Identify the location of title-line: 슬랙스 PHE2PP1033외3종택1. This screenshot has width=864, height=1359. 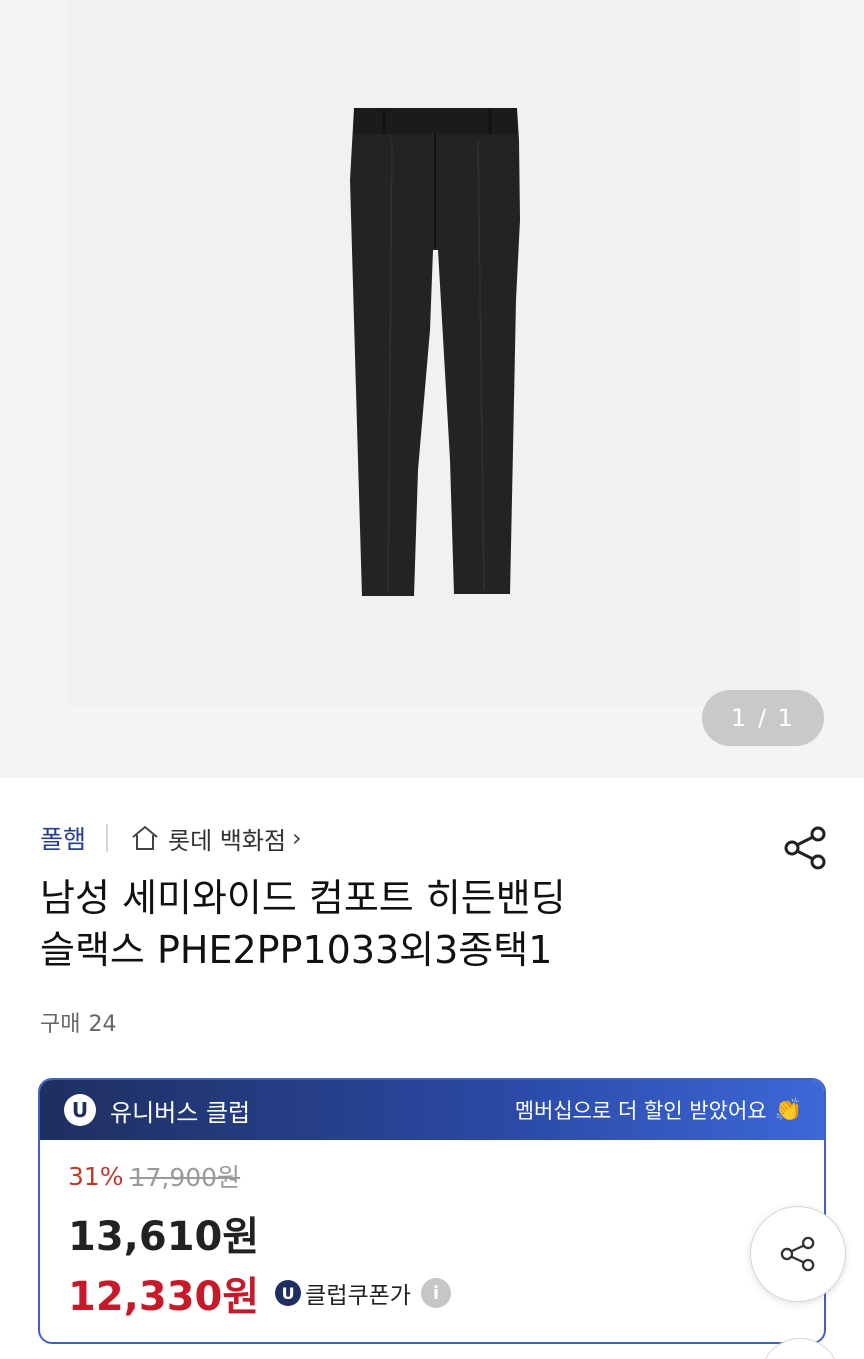
(296, 950).